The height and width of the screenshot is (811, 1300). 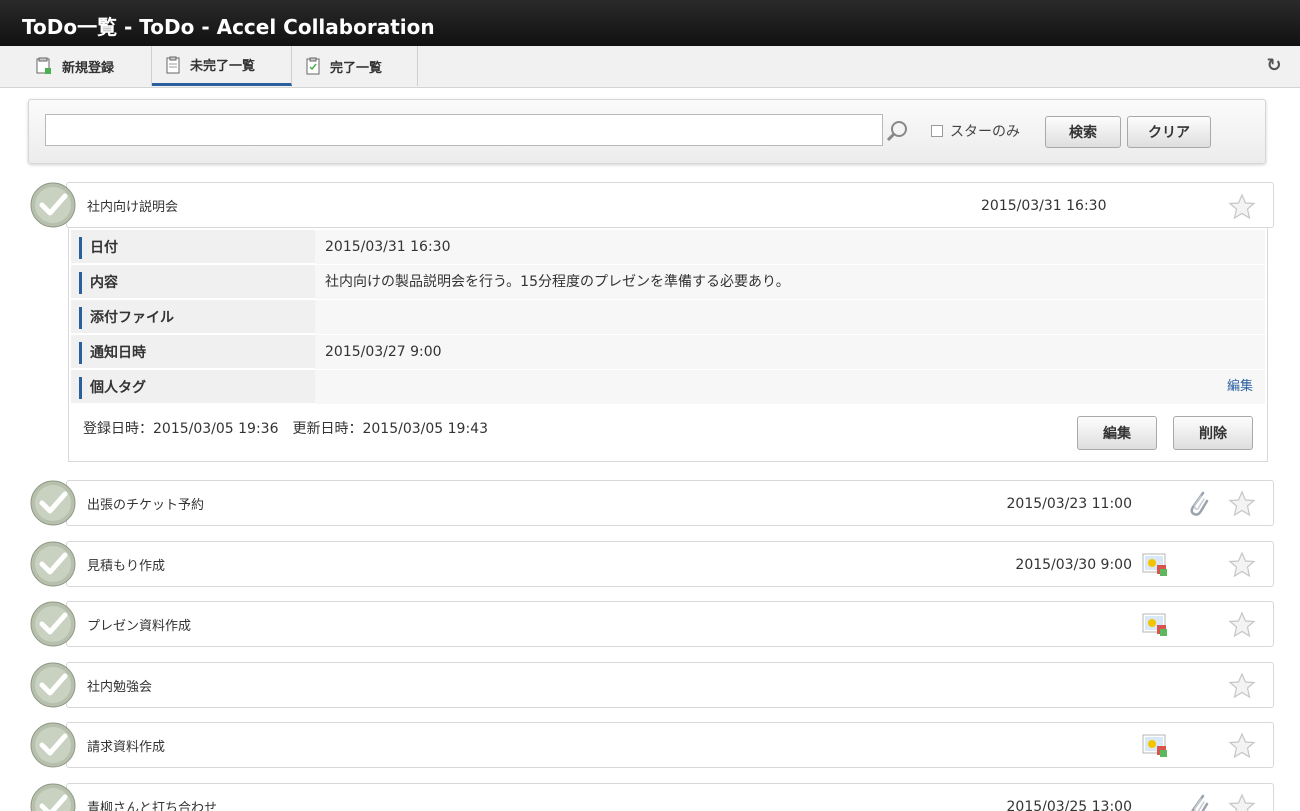 What do you see at coordinates (152, 806) in the screenshot?
I see `todo-title: 青柳さんと打ち合わせ` at bounding box center [152, 806].